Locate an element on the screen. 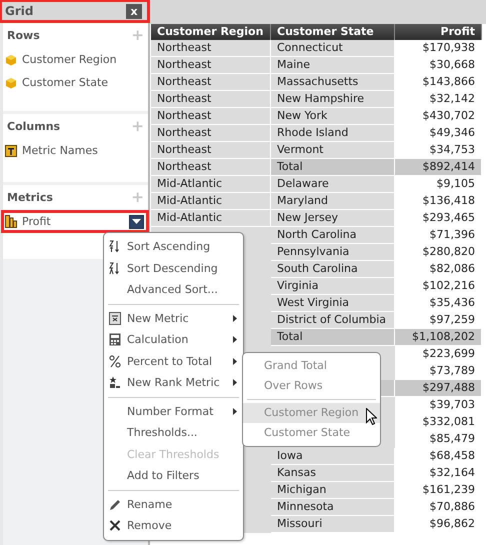  table-cell: New York is located at coordinates (333, 116).